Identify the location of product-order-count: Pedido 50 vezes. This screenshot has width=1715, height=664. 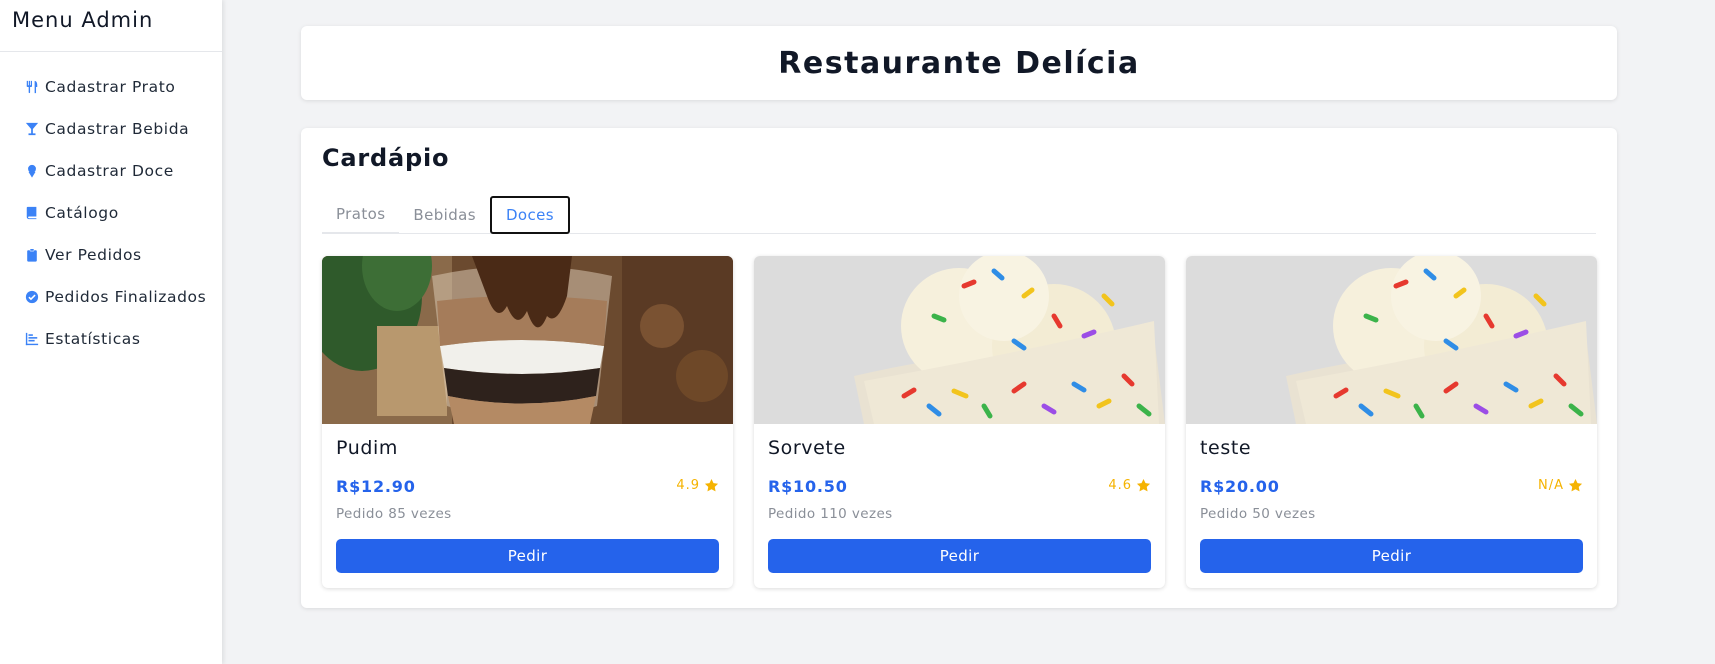
(1258, 514).